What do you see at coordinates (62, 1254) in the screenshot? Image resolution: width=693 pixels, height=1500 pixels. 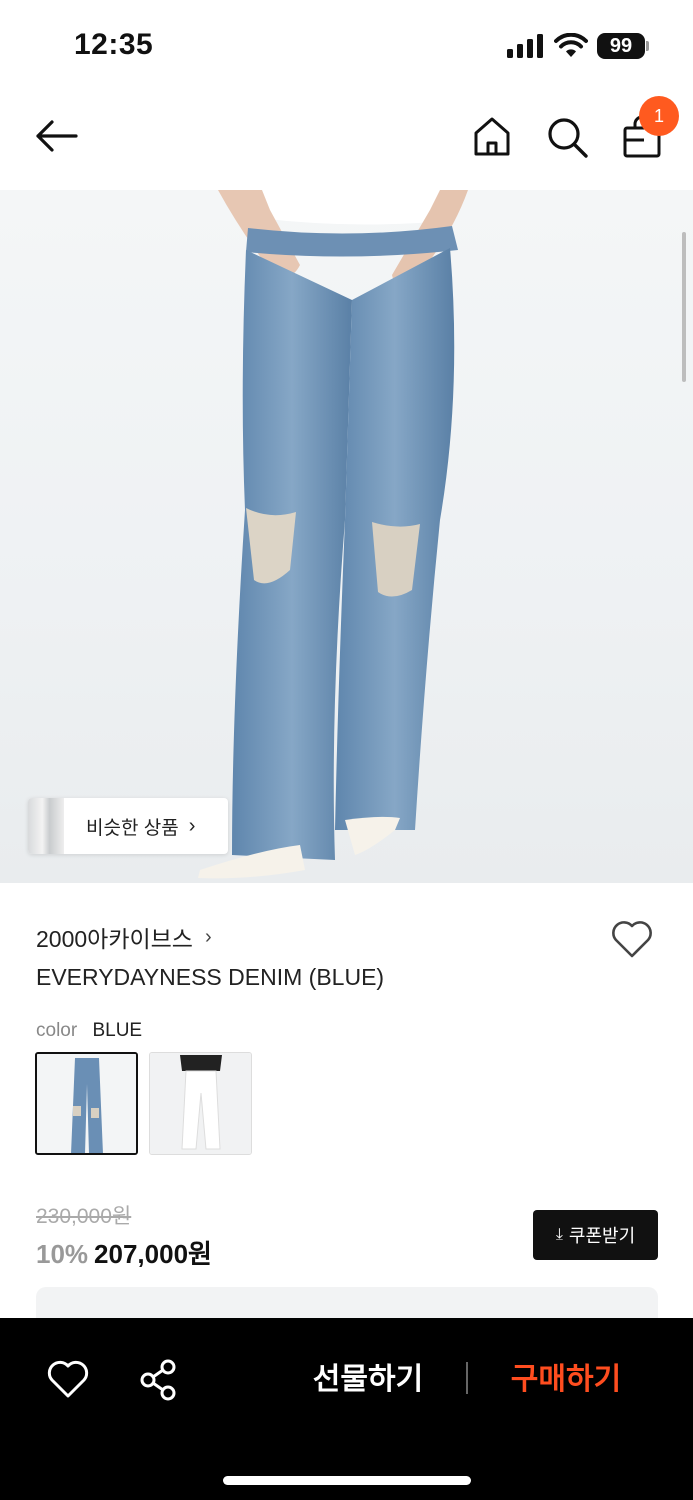 I see `discount-rate: 10%` at bounding box center [62, 1254].